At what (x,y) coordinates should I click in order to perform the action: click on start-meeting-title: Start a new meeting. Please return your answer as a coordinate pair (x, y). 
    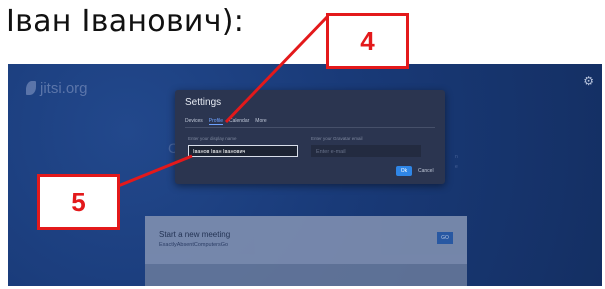
    Looking at the image, I should click on (195, 234).